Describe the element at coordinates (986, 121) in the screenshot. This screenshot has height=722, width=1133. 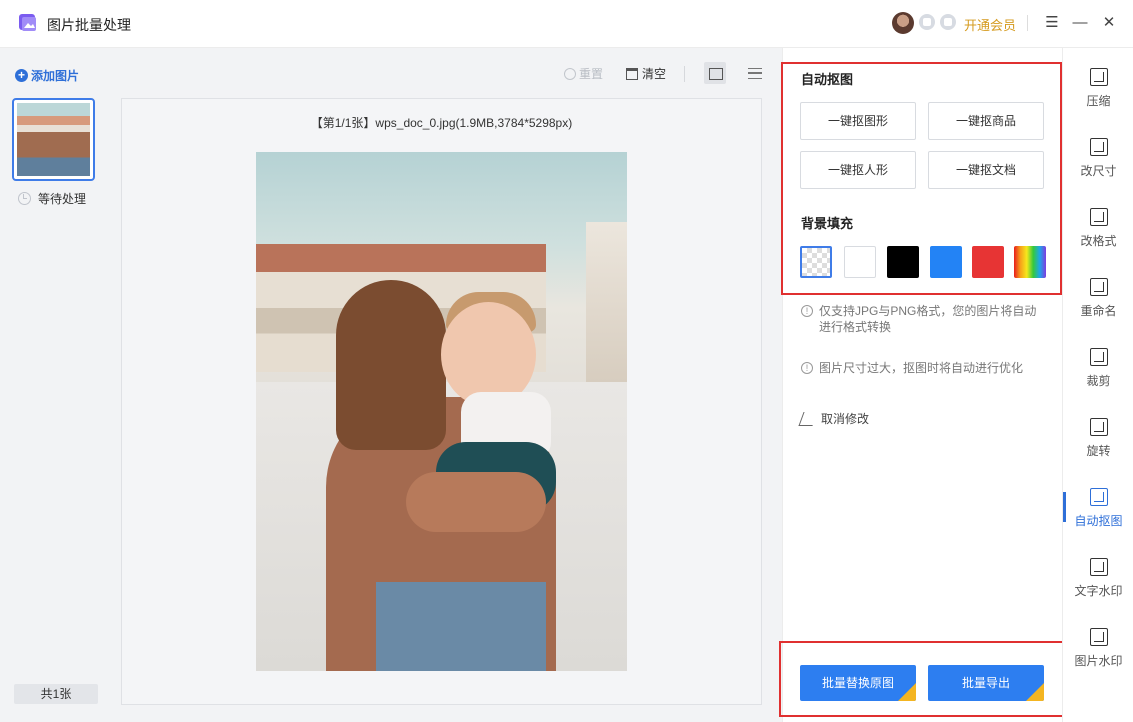
I see `matting-product-button: 一键抠商品` at that location.